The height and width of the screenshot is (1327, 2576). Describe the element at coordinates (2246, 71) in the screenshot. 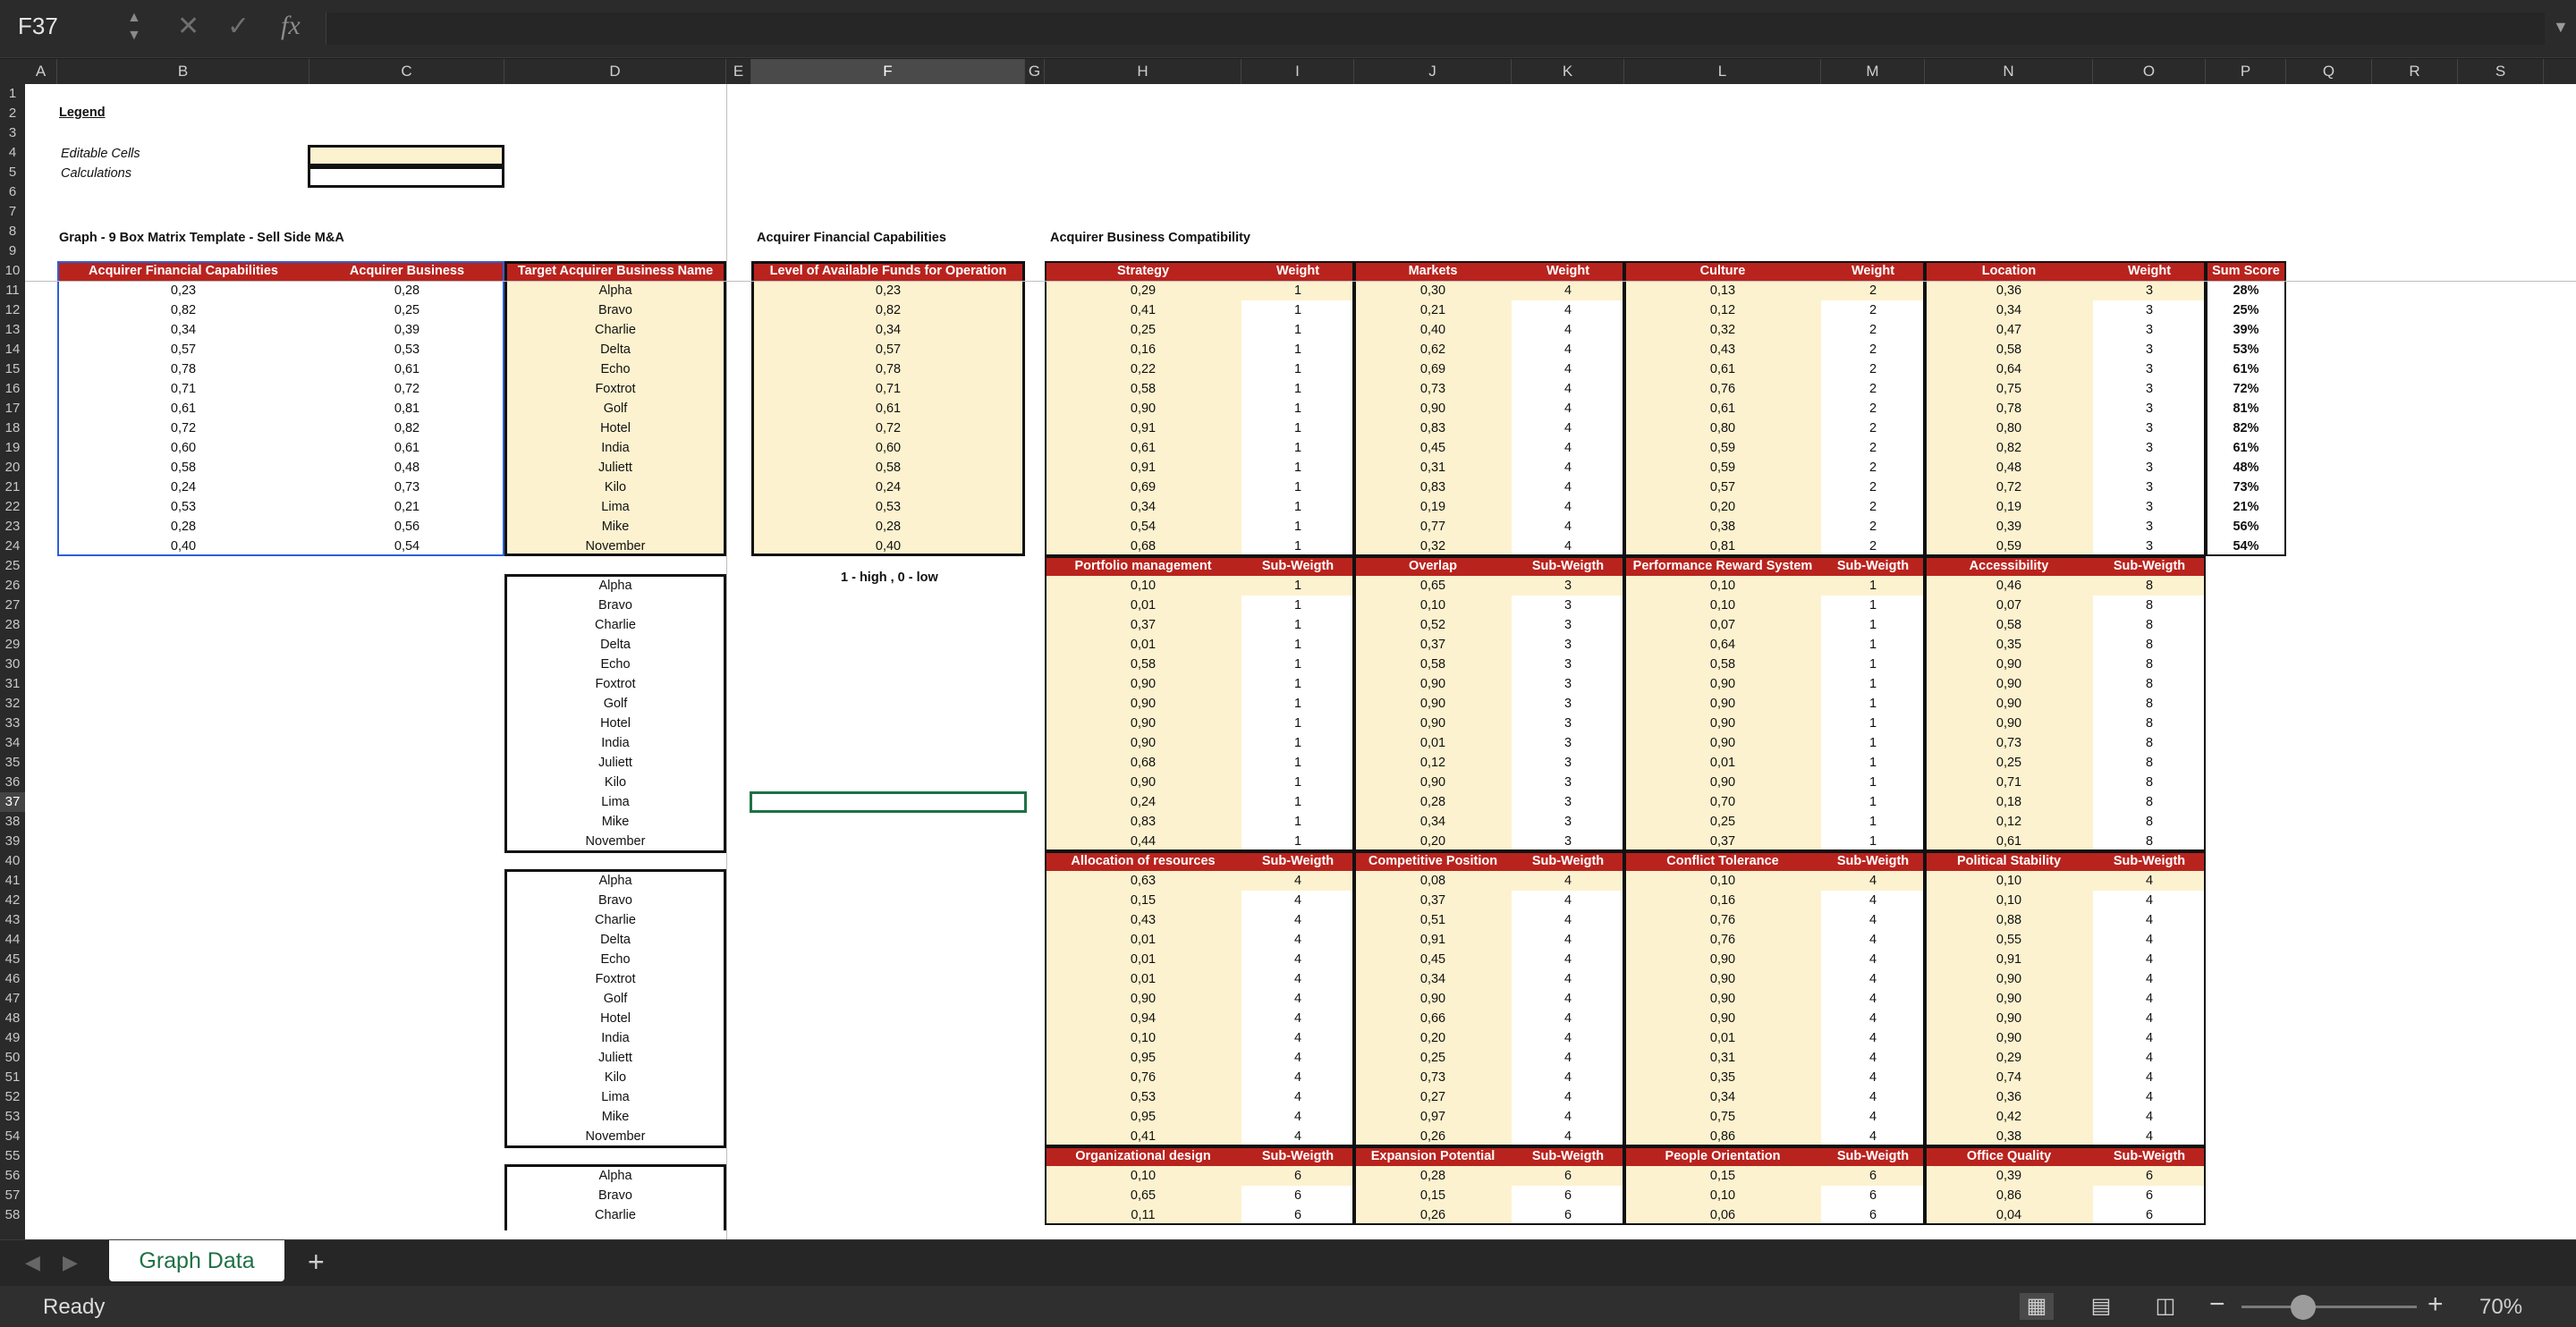

I see `column-header-p: P` at that location.